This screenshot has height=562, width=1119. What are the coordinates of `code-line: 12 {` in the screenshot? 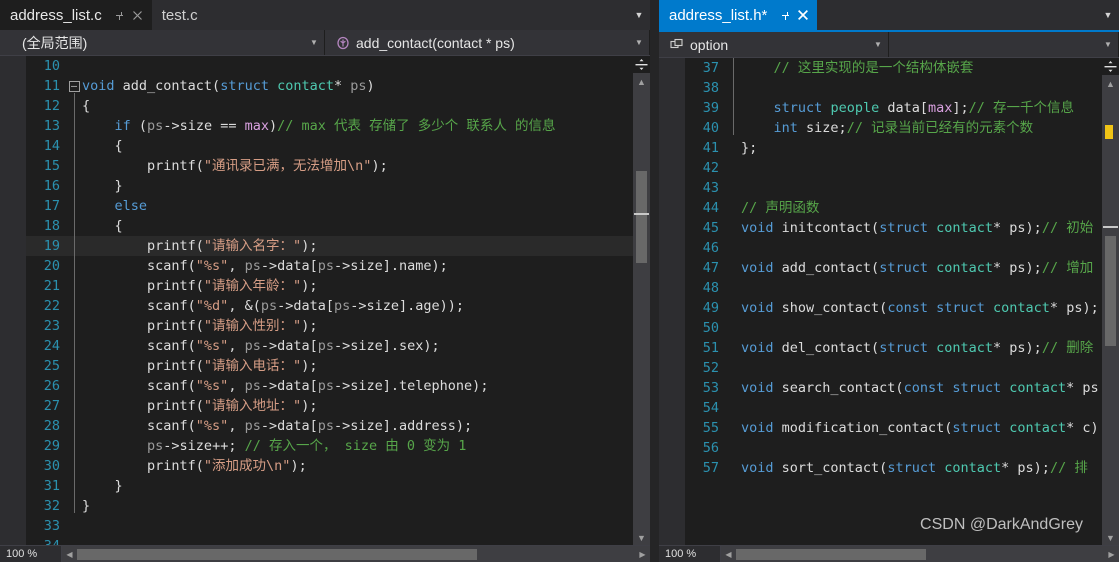 It's located at (329, 104).